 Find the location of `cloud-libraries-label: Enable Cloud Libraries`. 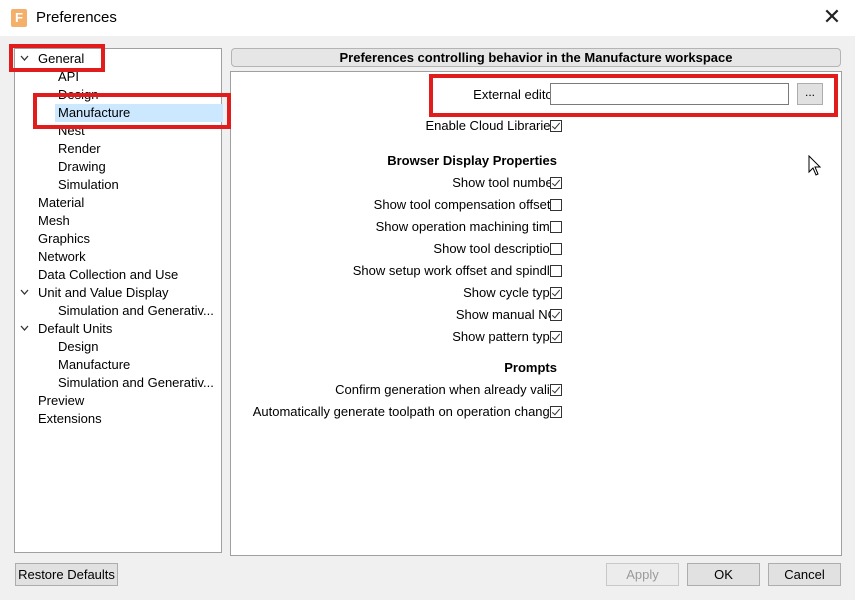

cloud-libraries-label: Enable Cloud Libraries is located at coordinates (491, 125).